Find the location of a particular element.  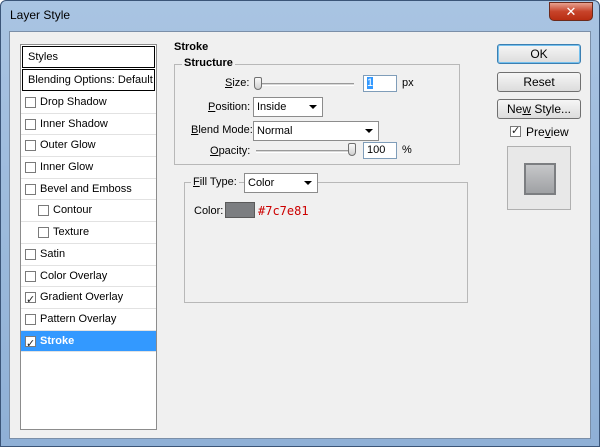

style-item-label: Outer Glow is located at coordinates (68, 145).